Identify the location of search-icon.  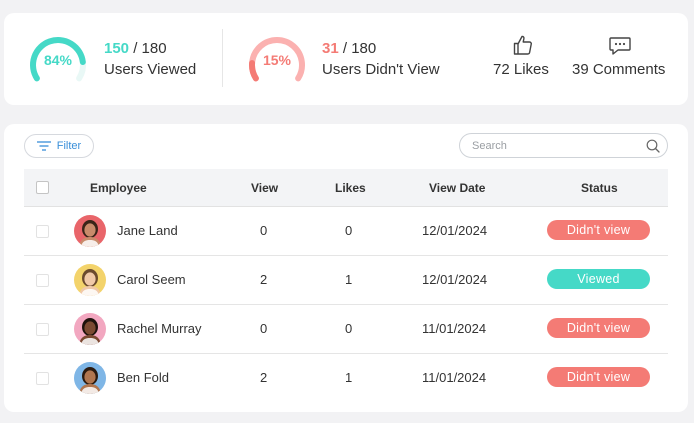
(653, 146).